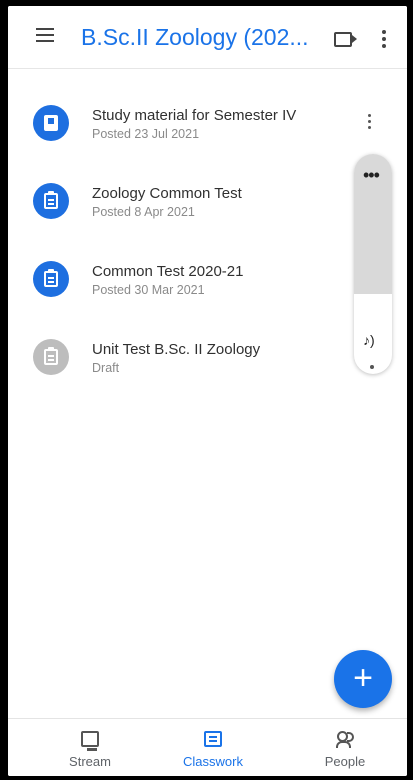 Image resolution: width=413 pixels, height=780 pixels. Describe the element at coordinates (106, 368) in the screenshot. I see `item-subtitle: Draft` at that location.